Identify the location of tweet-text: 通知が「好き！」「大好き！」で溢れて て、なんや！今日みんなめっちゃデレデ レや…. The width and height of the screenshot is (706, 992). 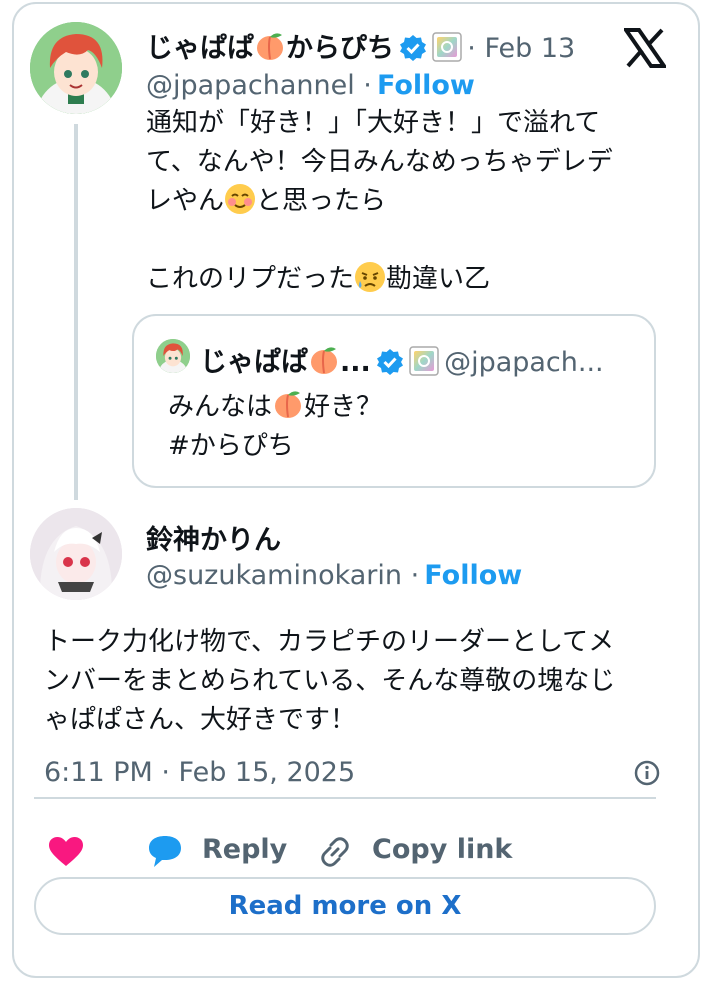
(396, 201).